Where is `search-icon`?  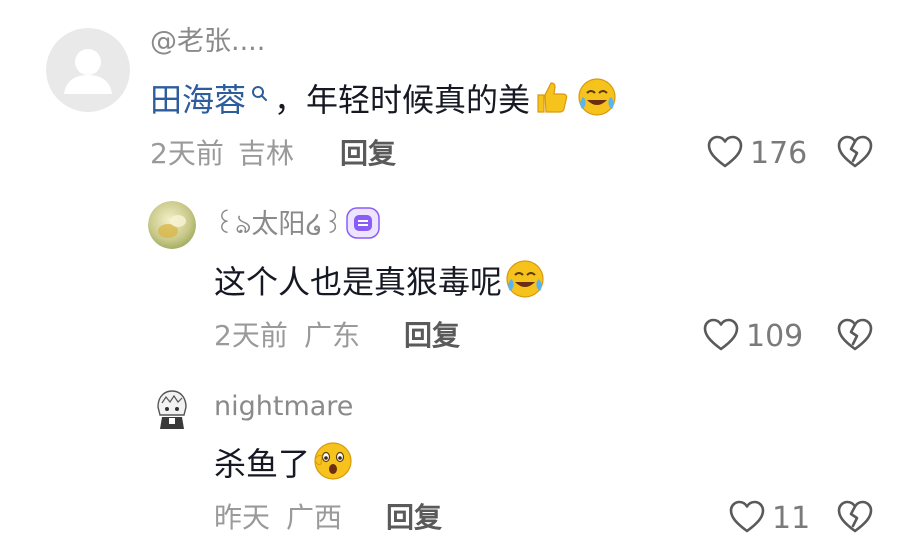 search-icon is located at coordinates (260, 99).